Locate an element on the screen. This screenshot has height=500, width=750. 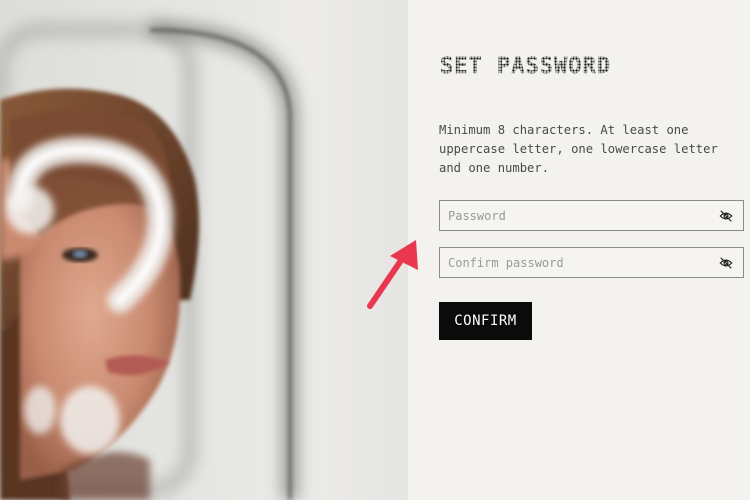
confirm-password-input is located at coordinates (578, 262).